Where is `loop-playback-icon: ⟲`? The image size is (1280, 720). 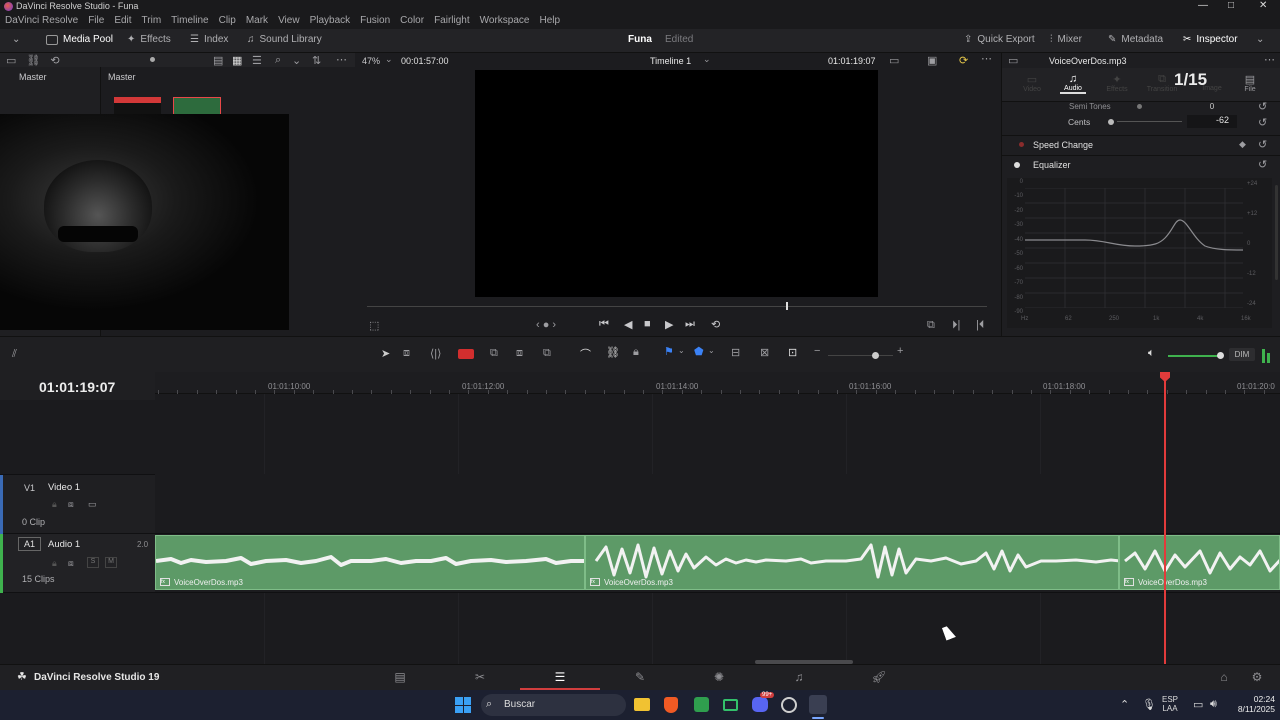
loop-playback-icon: ⟲ is located at coordinates (715, 324).